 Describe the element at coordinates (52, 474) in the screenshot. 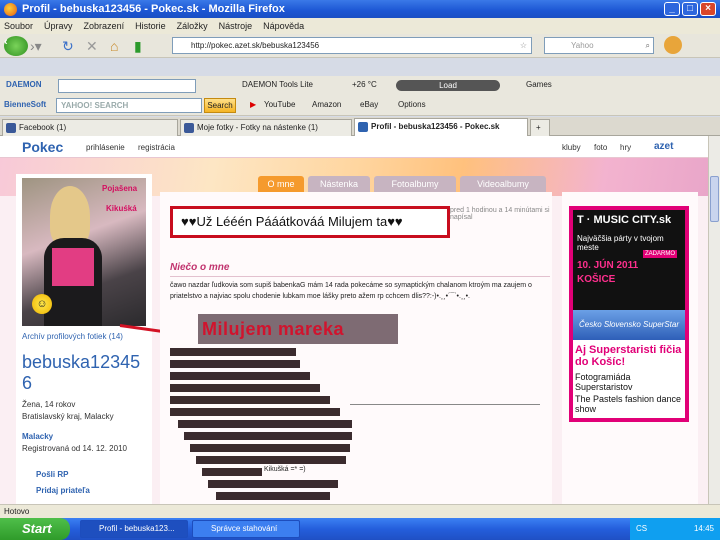

I see `send-message-link: Pošli RP` at that location.